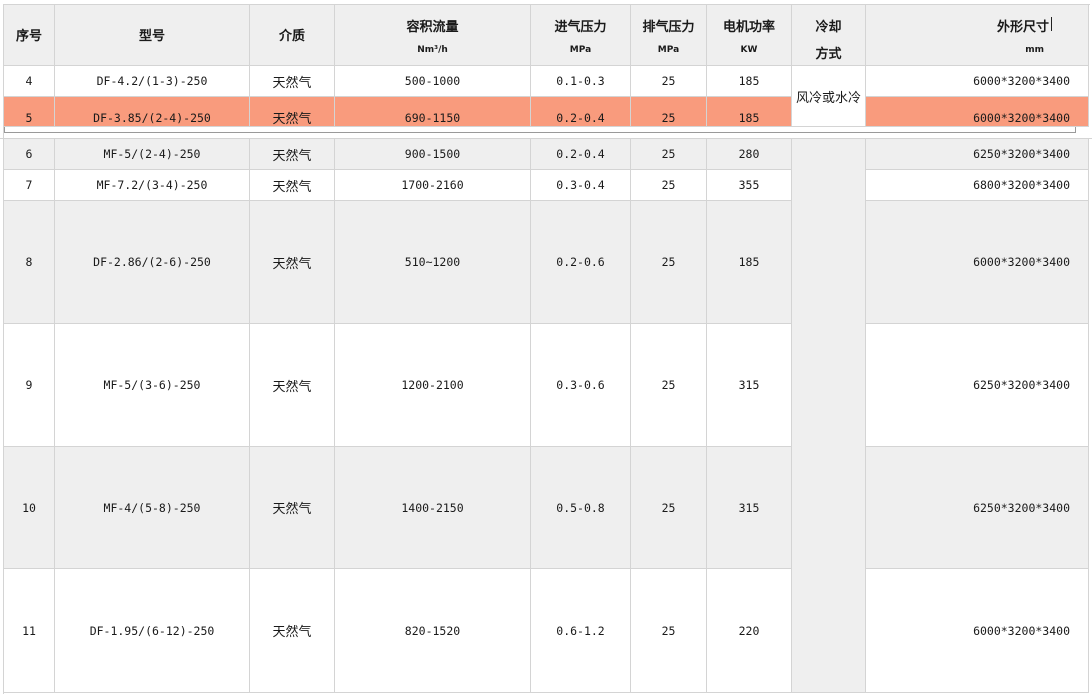 The image size is (1092, 694). I want to click on model-value: MF-4/(5-8)-250, so click(152, 507).